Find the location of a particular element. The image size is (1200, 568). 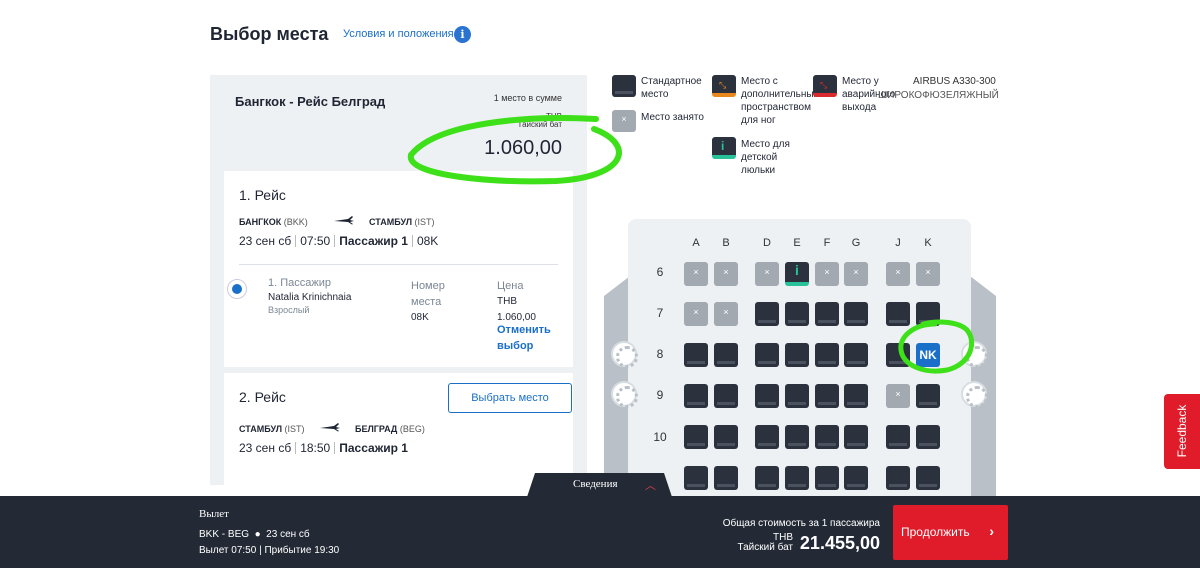

column-letter: K is located at coordinates (928, 243).